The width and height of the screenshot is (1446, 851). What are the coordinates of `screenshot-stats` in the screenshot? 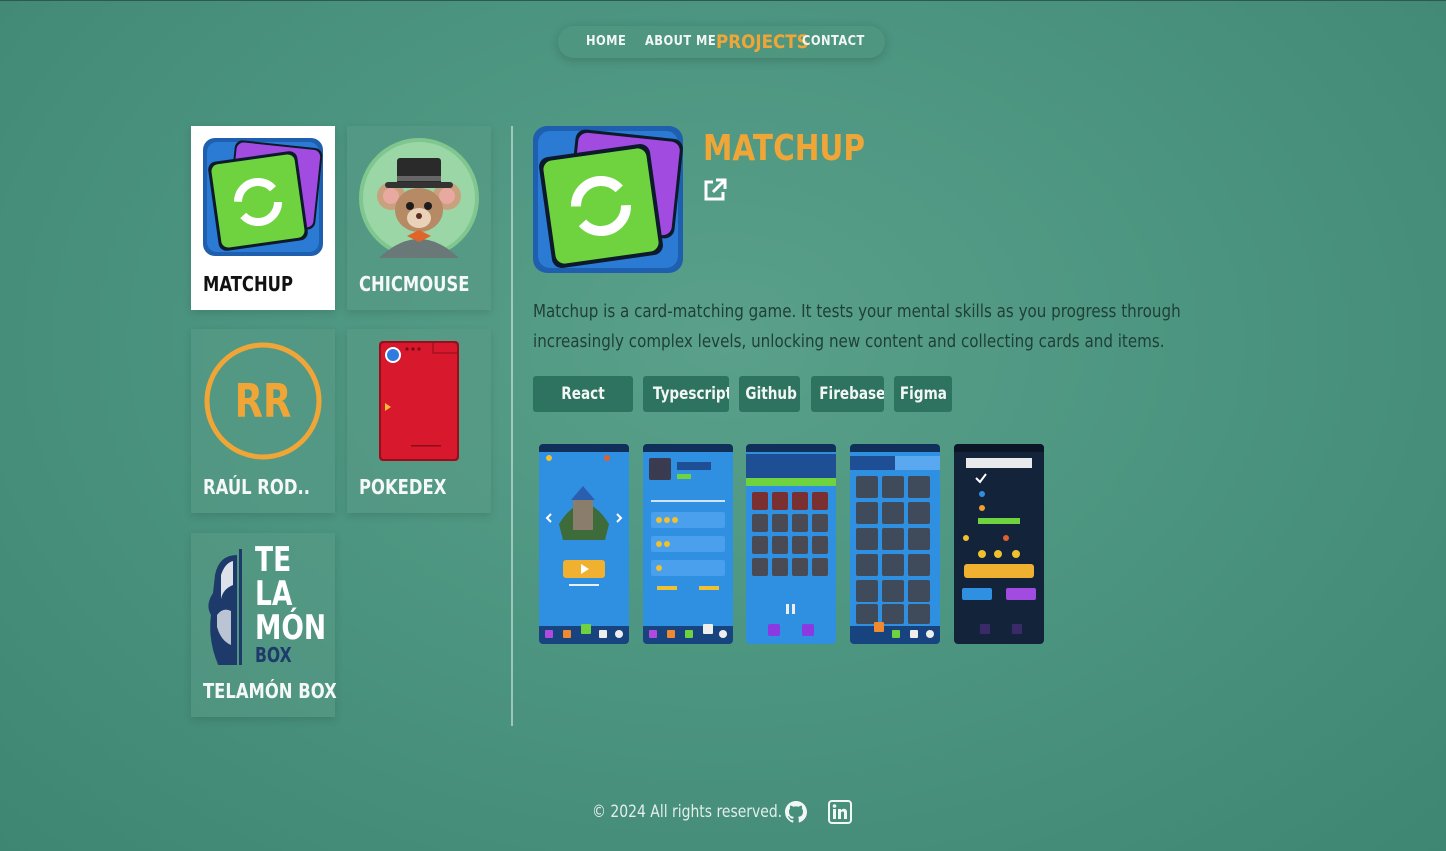 It's located at (688, 544).